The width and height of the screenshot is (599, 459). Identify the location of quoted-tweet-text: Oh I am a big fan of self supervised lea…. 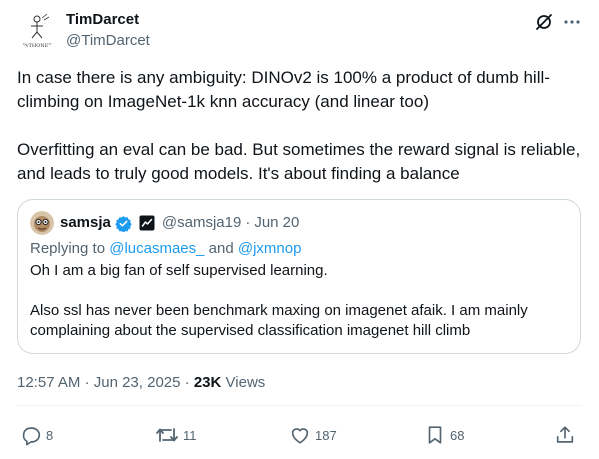
(279, 300).